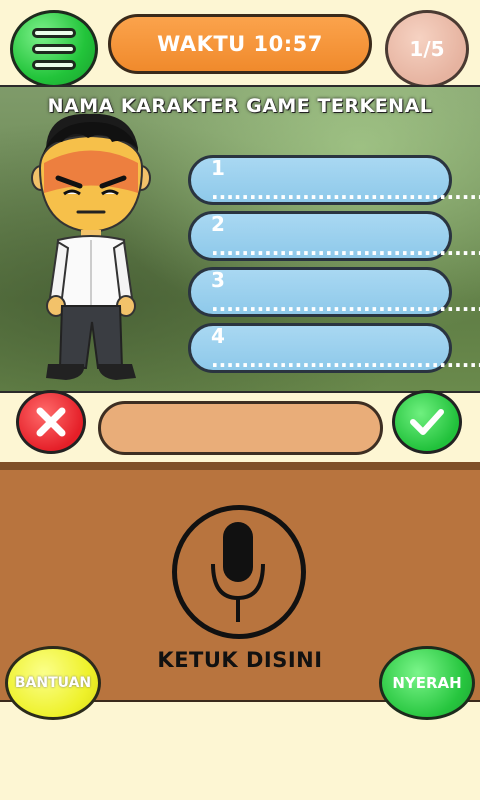 This screenshot has width=480, height=800. Describe the element at coordinates (427, 49) in the screenshot. I see `question-progress: 1/5` at that location.